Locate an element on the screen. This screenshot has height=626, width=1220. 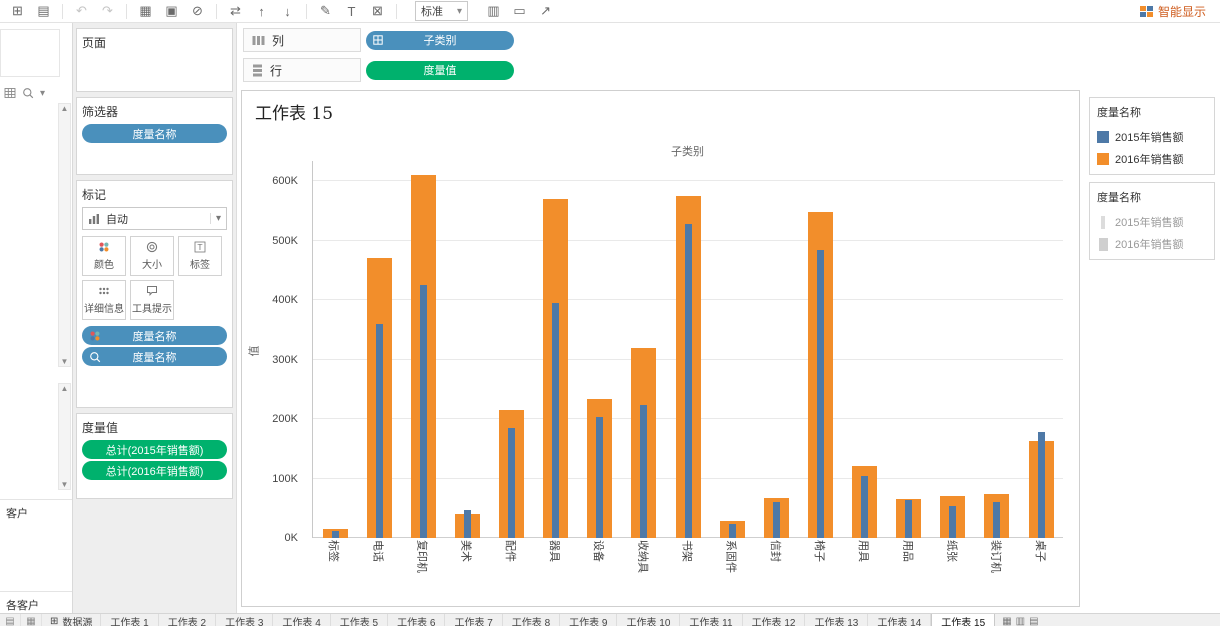
x-axis-label: 装订机 is located at coordinates (997, 556).